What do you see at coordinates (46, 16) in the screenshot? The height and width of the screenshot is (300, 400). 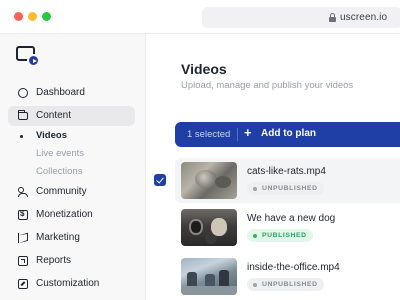 I see `maximize-window-button` at bounding box center [46, 16].